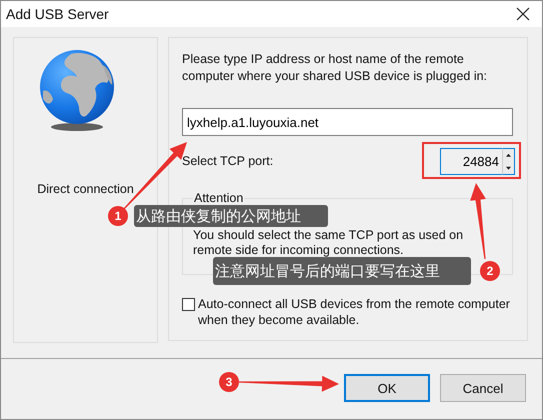  What do you see at coordinates (57, 14) in the screenshot?
I see `window-title: Add USB Server` at bounding box center [57, 14].